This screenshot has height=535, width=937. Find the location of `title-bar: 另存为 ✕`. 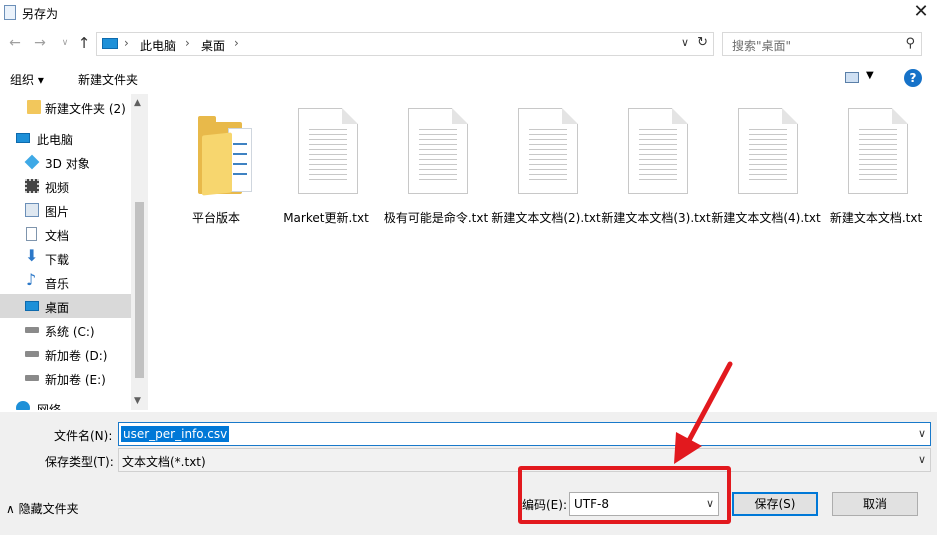

title-bar: 另存为 ✕ is located at coordinates (468, 13).